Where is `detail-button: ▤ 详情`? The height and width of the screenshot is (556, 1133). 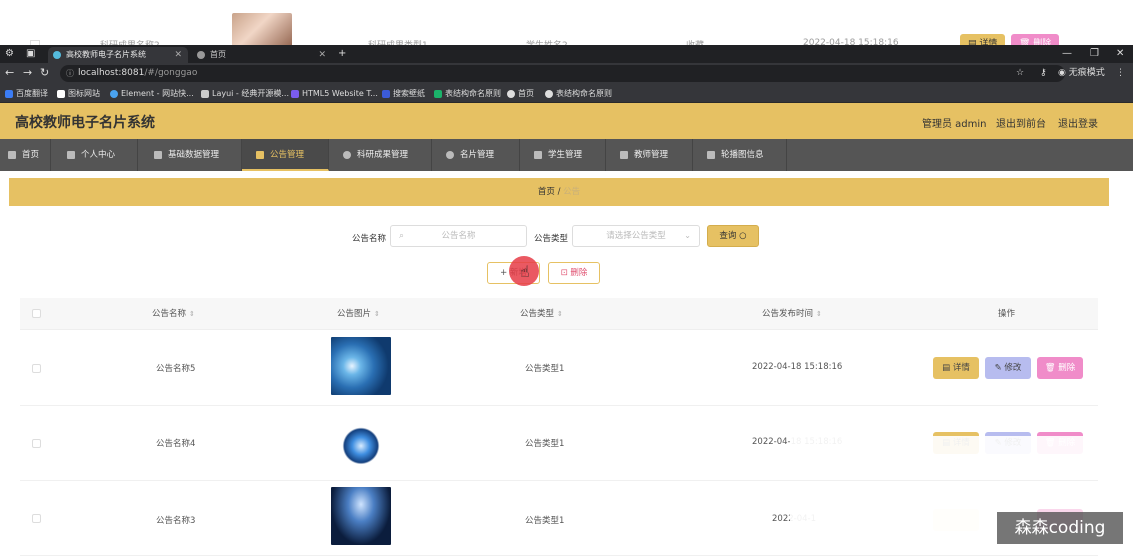 detail-button: ▤ 详情 is located at coordinates (956, 368).